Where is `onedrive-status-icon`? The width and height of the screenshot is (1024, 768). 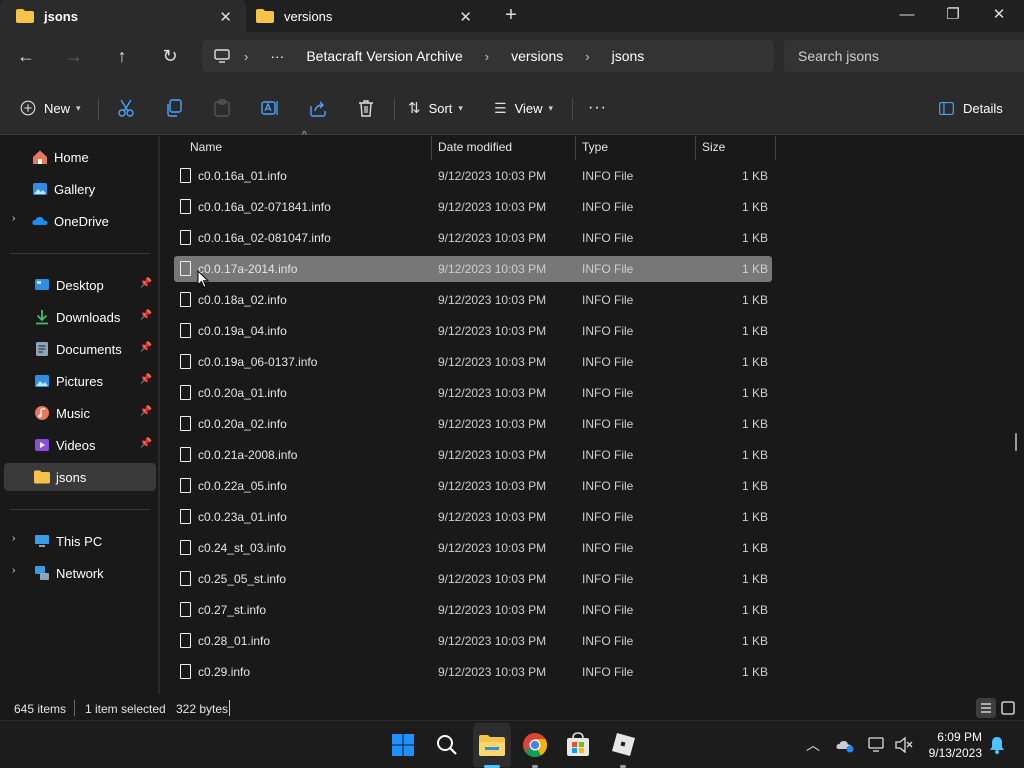
onedrive-status-icon is located at coordinates (845, 745).